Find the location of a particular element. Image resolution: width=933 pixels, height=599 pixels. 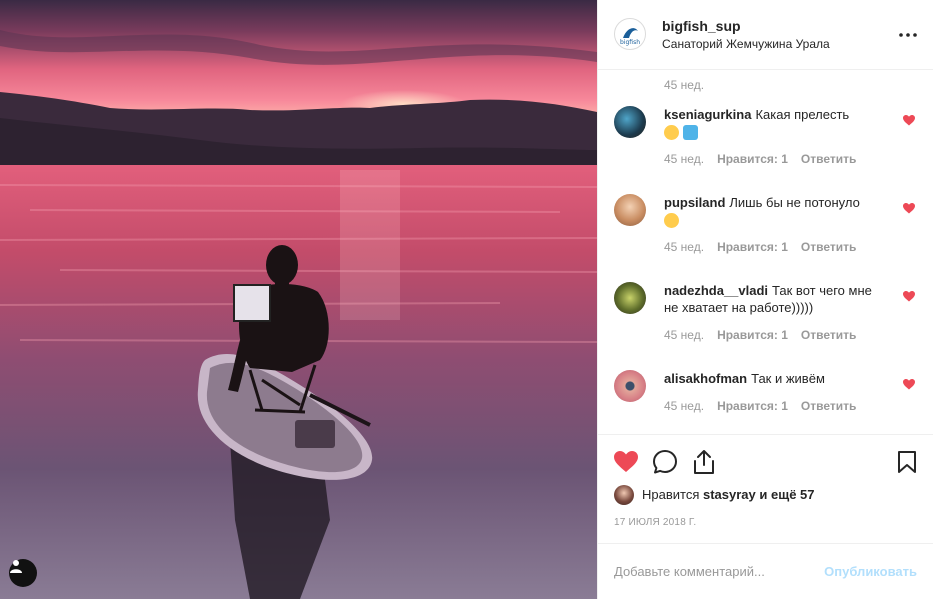

action-row is located at coordinates (765, 462).